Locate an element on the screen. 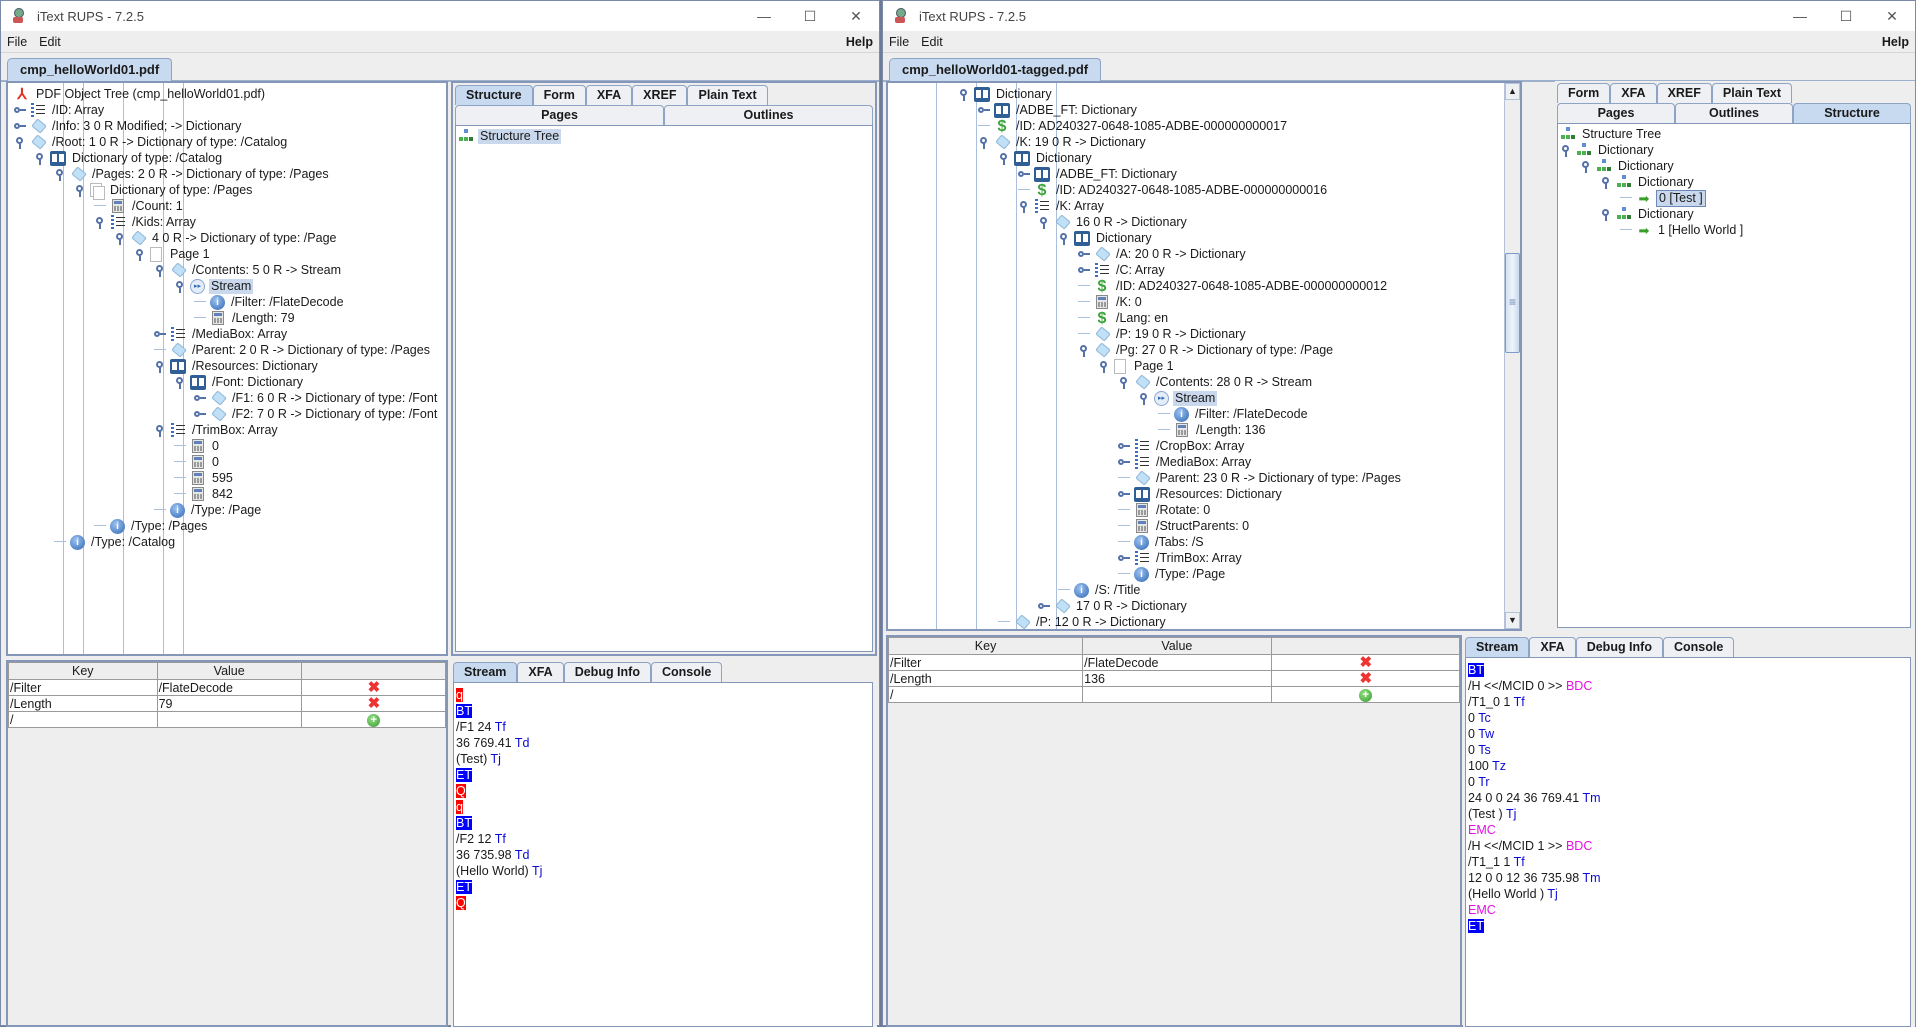 This screenshot has width=1916, height=1027. tree-node: Dictionary of type: /Catalog is located at coordinates (129, 158).